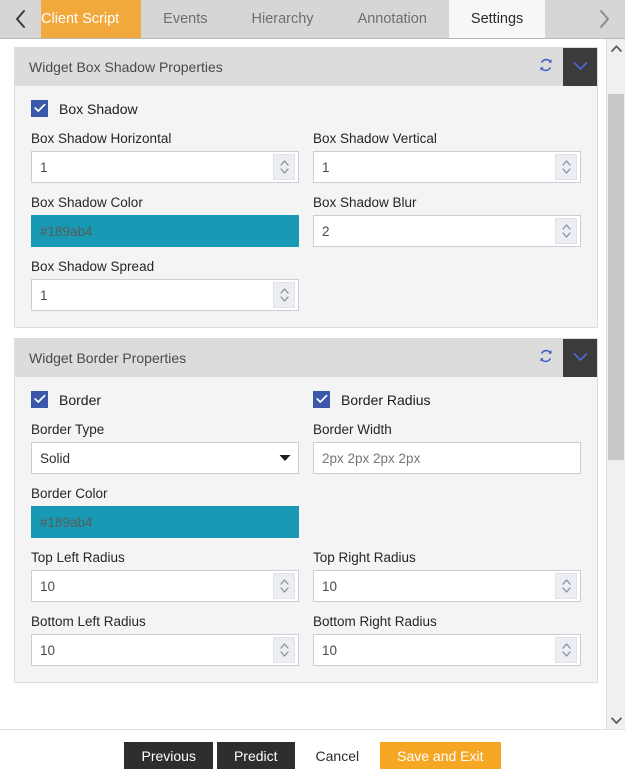 The width and height of the screenshot is (625, 781). I want to click on field-label: Box Shadow Vertical, so click(375, 138).